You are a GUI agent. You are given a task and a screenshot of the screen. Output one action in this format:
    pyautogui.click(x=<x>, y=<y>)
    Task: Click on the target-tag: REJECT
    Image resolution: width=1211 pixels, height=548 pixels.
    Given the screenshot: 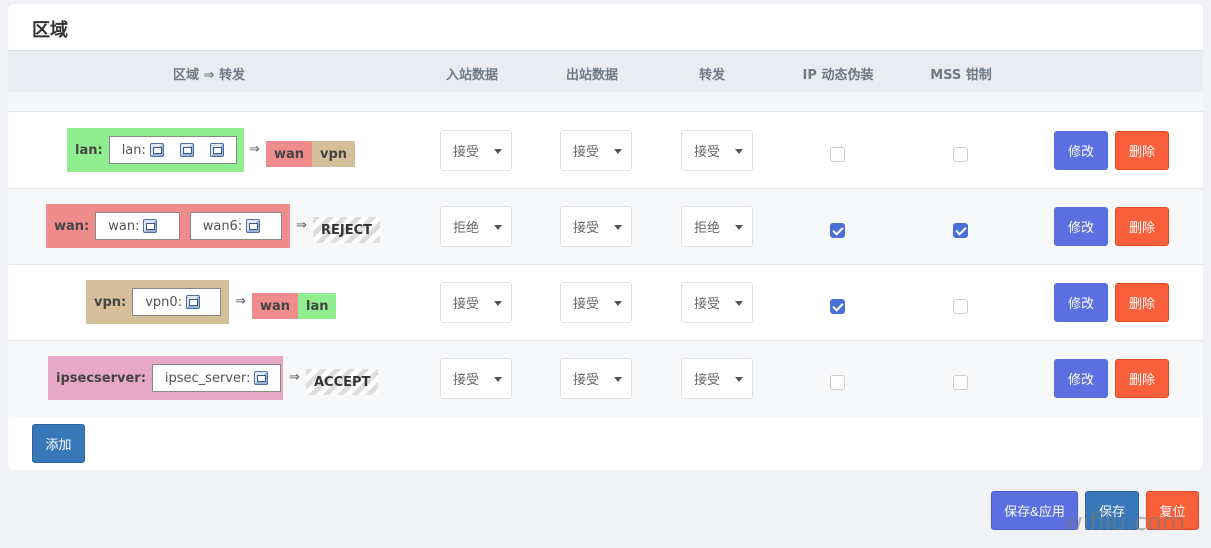 What is the action you would take?
    pyautogui.click(x=347, y=230)
    